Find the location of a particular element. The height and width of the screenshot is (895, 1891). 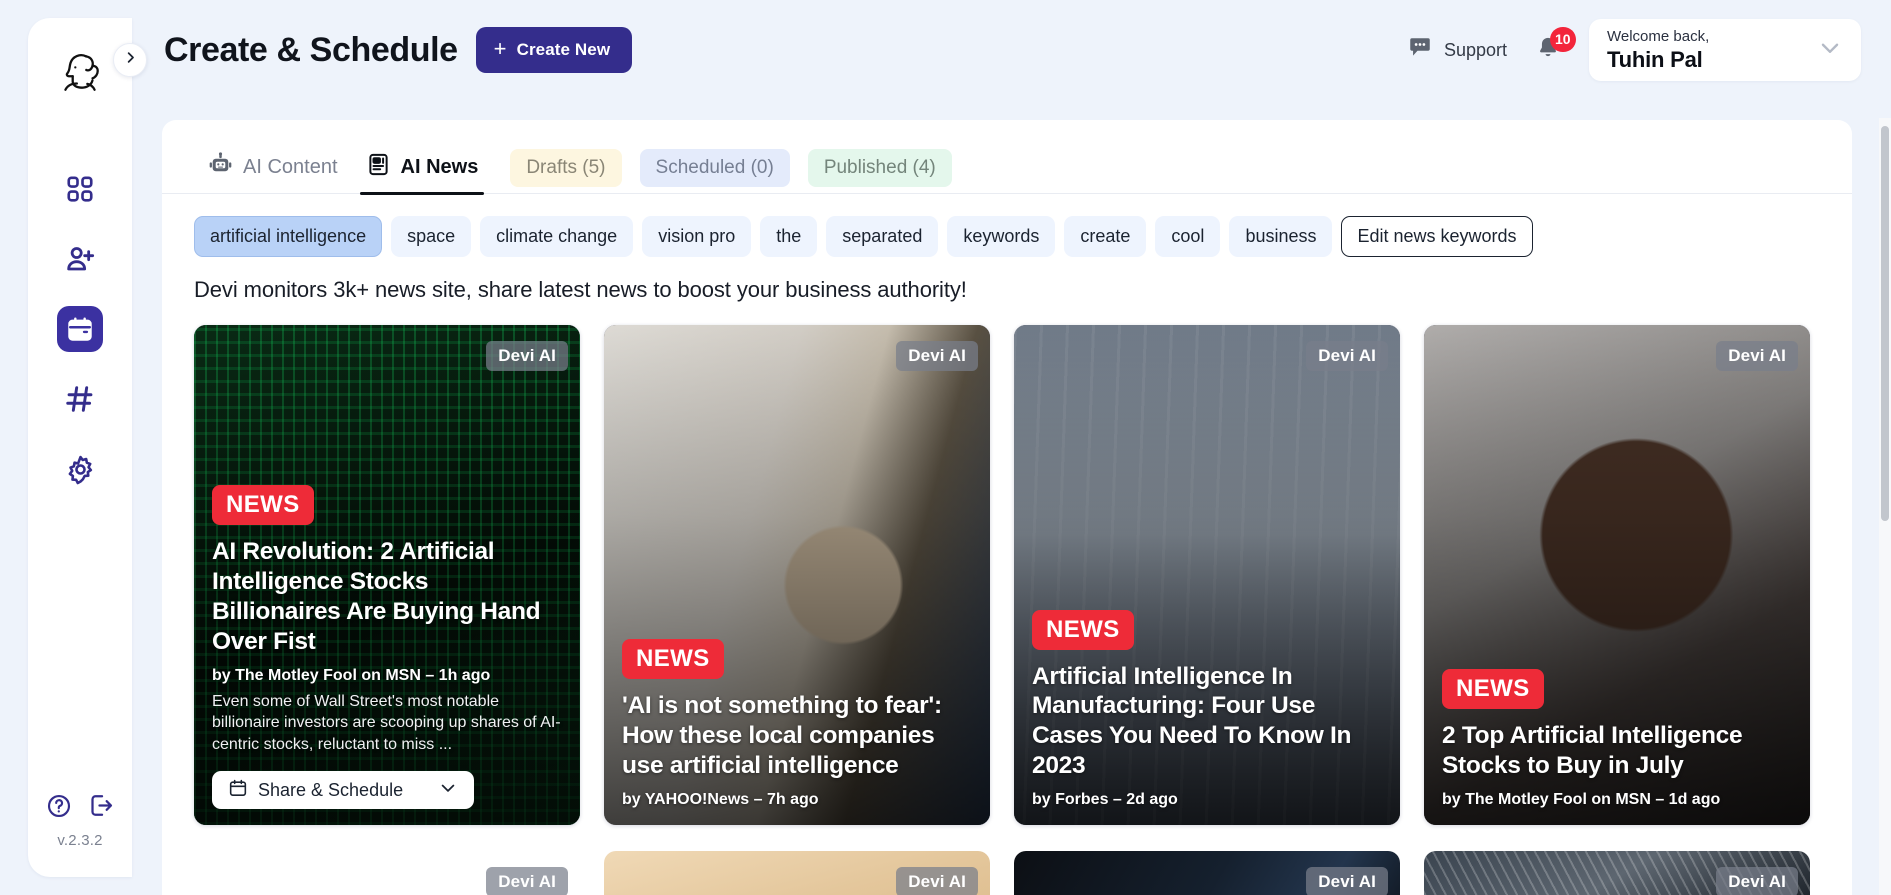

tab-label: Drafts (5) is located at coordinates (566, 167).